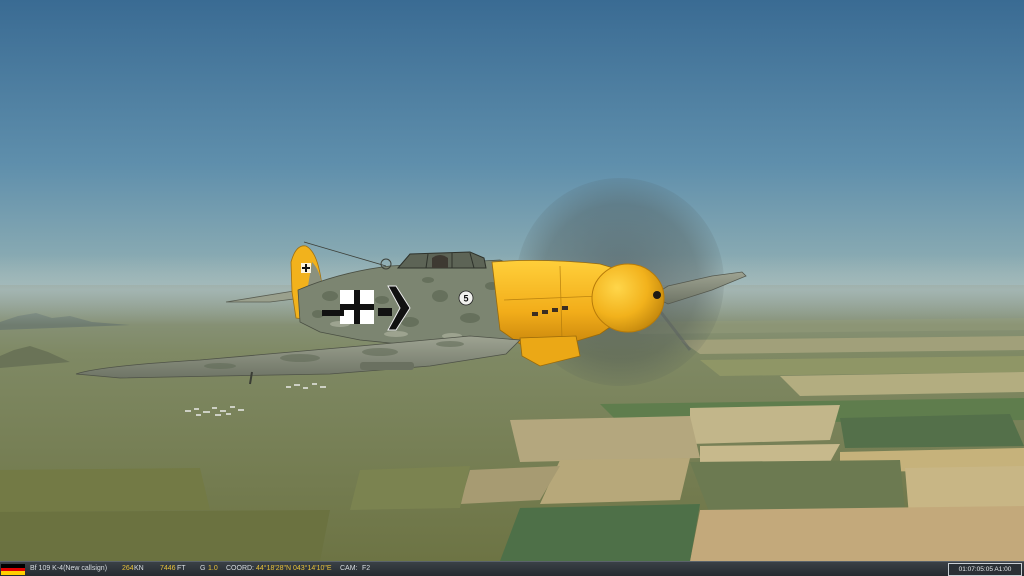 This screenshot has height=576, width=1024. What do you see at coordinates (387, 366) in the screenshot?
I see `radiator` at bounding box center [387, 366].